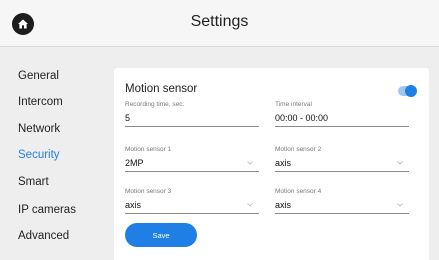  I want to click on recording-time-label: Recording time, sec., so click(155, 104).